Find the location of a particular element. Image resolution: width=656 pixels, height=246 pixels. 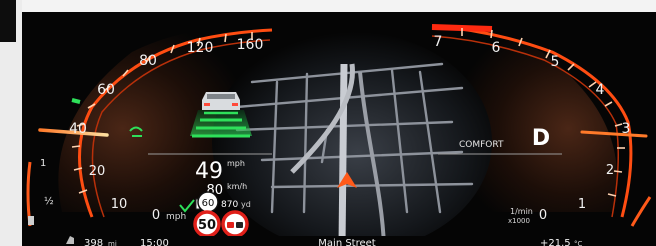

no-overtaking-car-left is located at coordinates (230, 225).